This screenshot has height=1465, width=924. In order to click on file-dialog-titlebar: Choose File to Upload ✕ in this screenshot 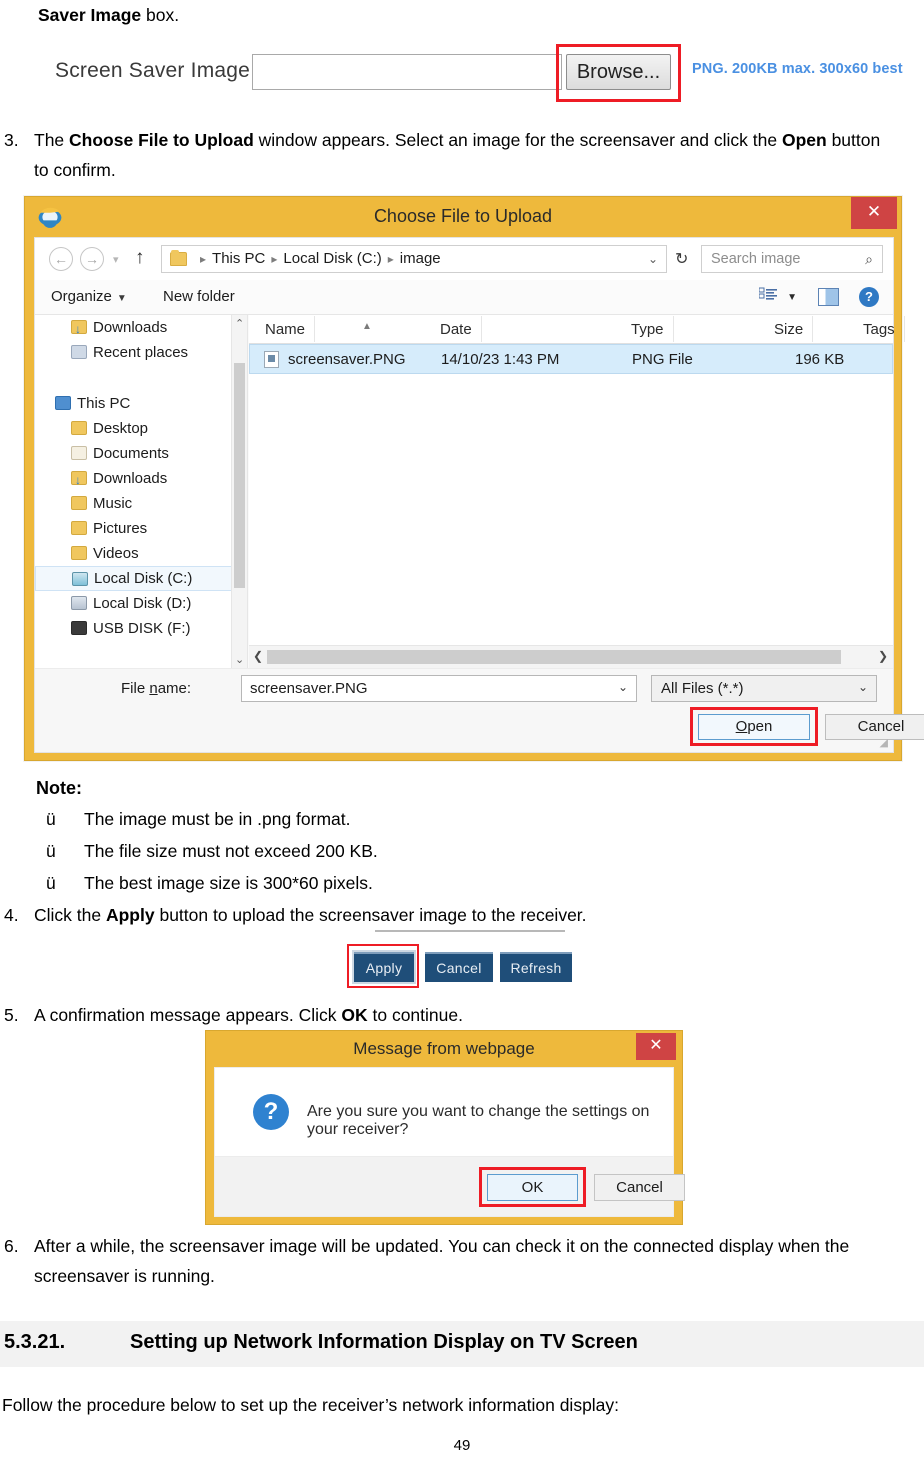, I will do `click(463, 217)`.